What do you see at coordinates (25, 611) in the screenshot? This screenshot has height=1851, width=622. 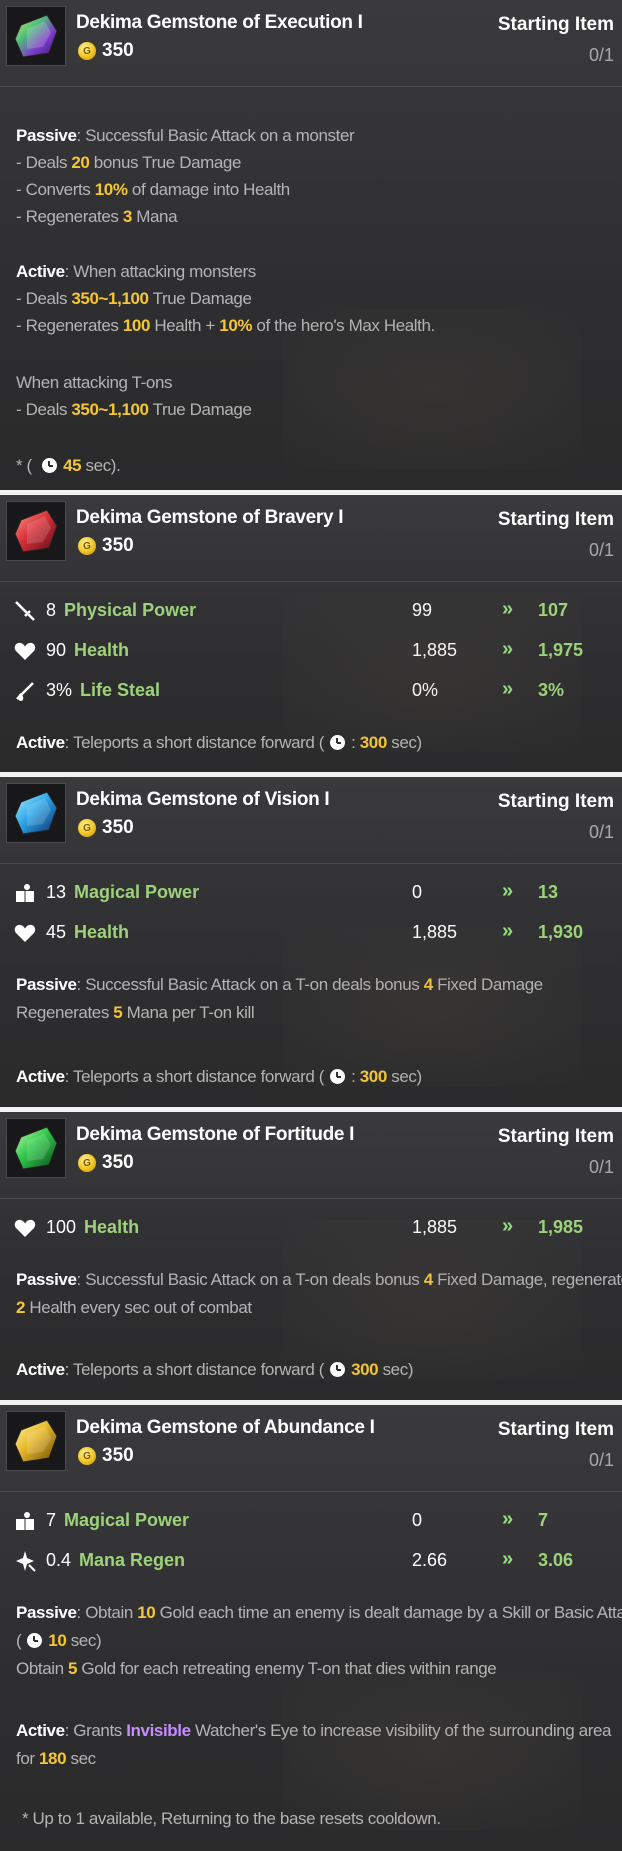 I see `sword-icon` at bounding box center [25, 611].